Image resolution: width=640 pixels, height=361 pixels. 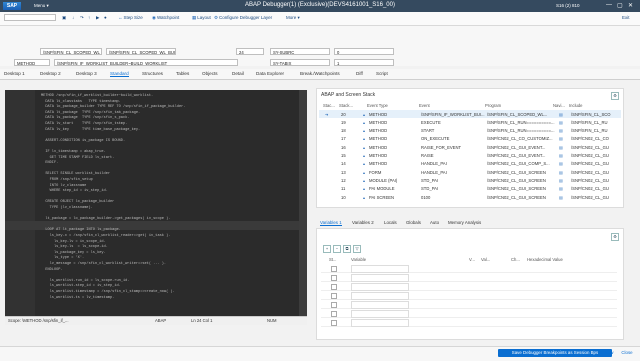 I want to click on var-col-hex: Hexadecimal Value, so click(x=545, y=259).